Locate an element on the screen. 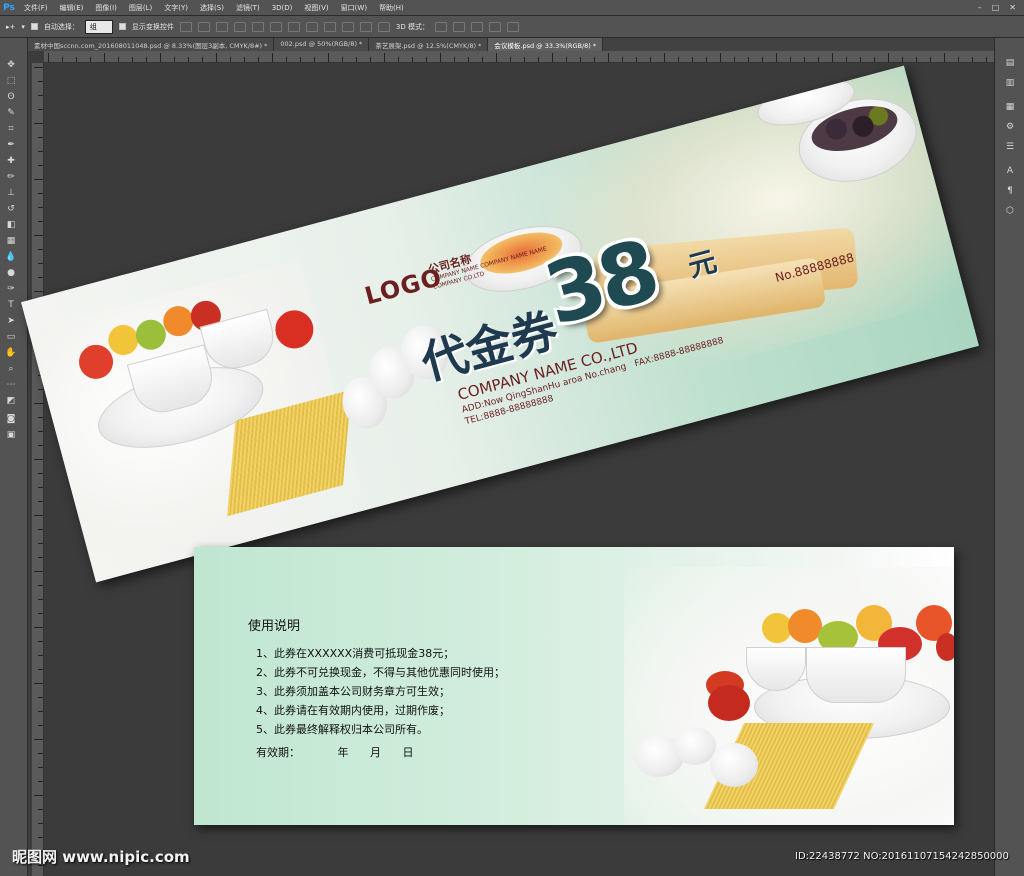 The width and height of the screenshot is (1024, 876). validity-line: 有效期： 年 月 日 is located at coordinates (344, 752).